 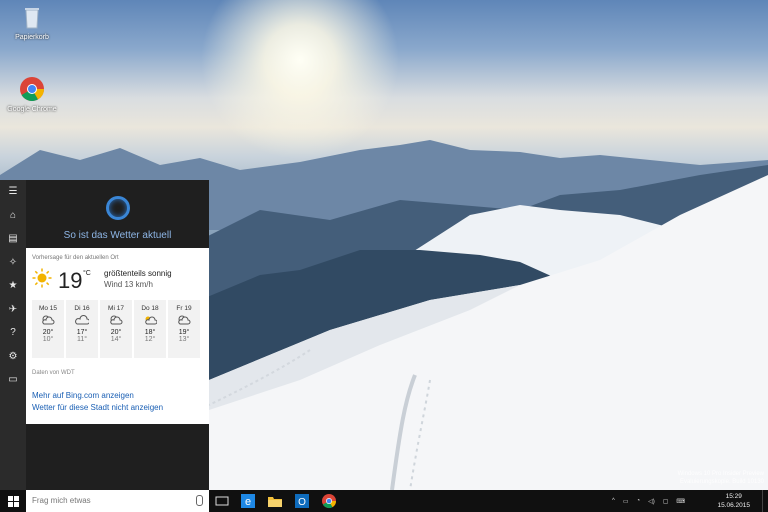 What do you see at coordinates (87, 273) in the screenshot?
I see `temperature-unit: °C` at bounding box center [87, 273].